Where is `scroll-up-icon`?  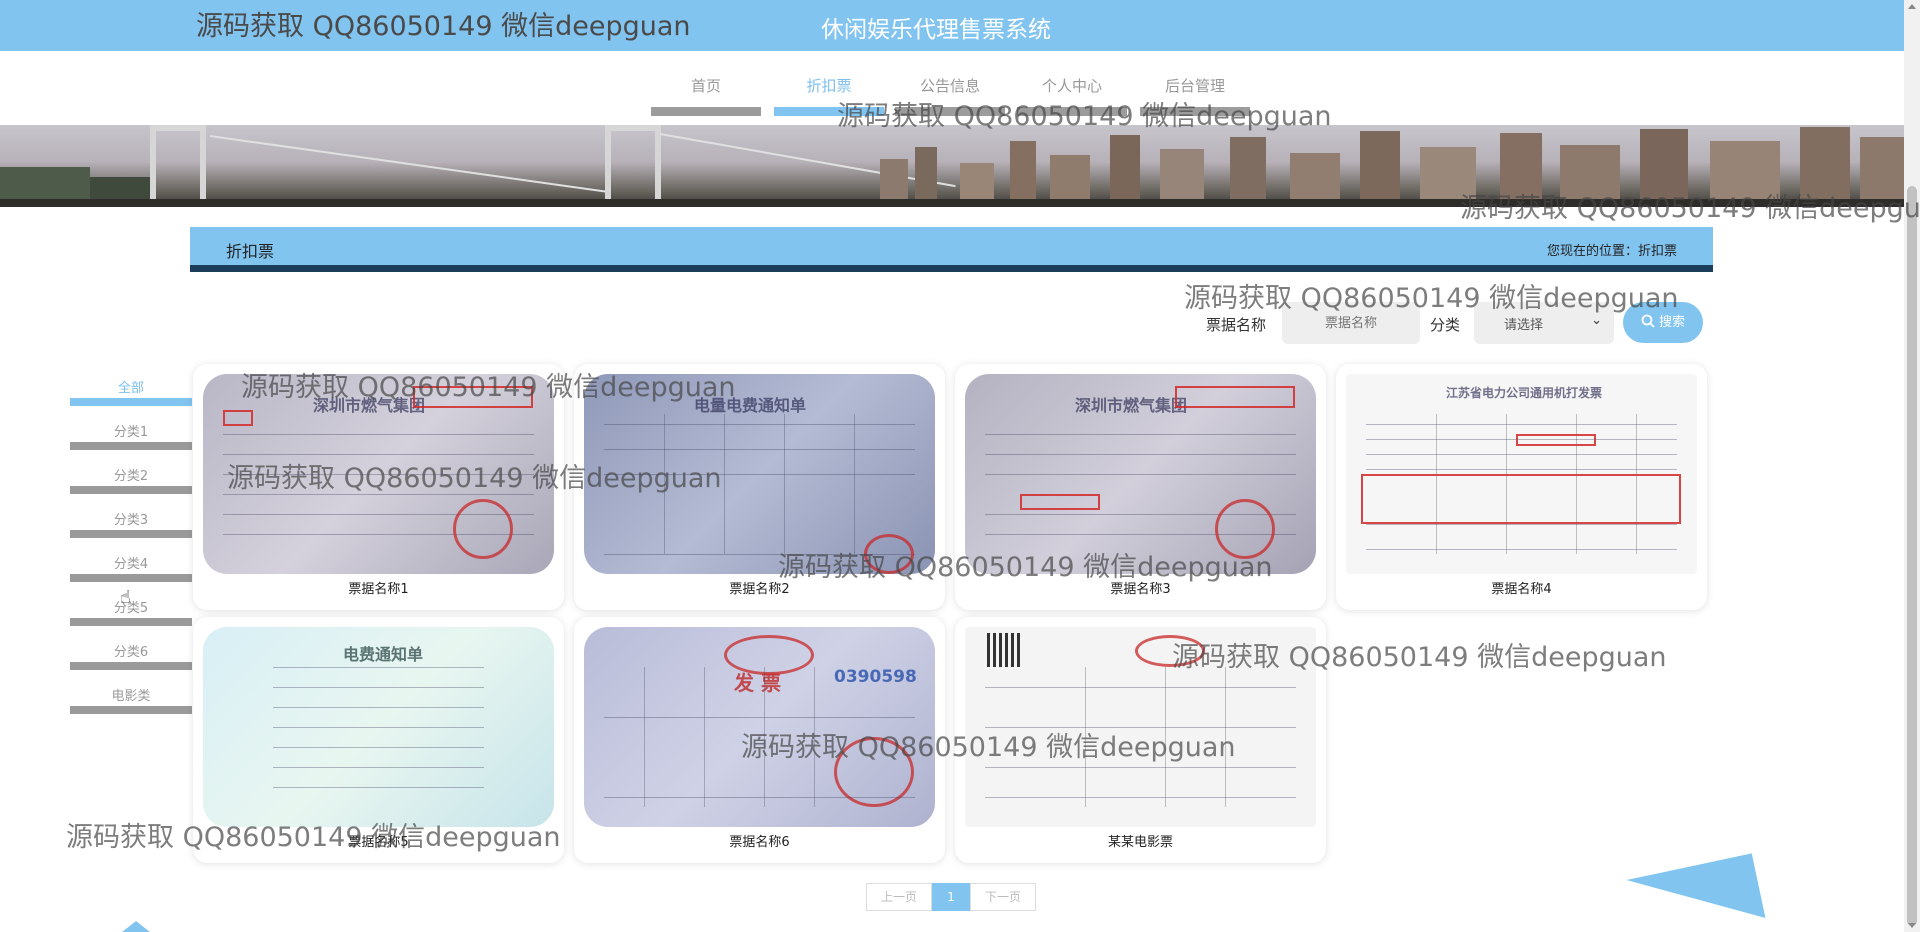
scroll-up-icon is located at coordinates (1912, 6).